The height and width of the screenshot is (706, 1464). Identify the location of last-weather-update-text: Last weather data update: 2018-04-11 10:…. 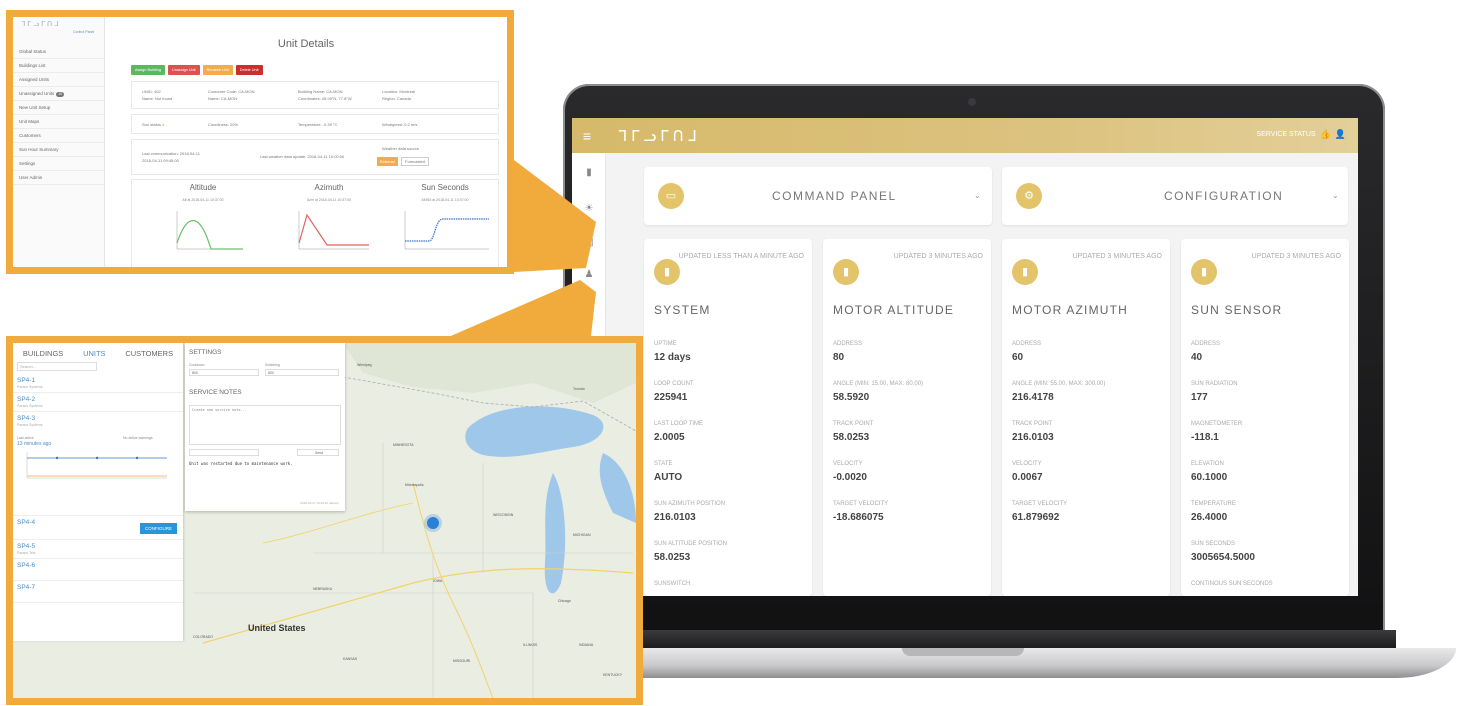
(302, 156).